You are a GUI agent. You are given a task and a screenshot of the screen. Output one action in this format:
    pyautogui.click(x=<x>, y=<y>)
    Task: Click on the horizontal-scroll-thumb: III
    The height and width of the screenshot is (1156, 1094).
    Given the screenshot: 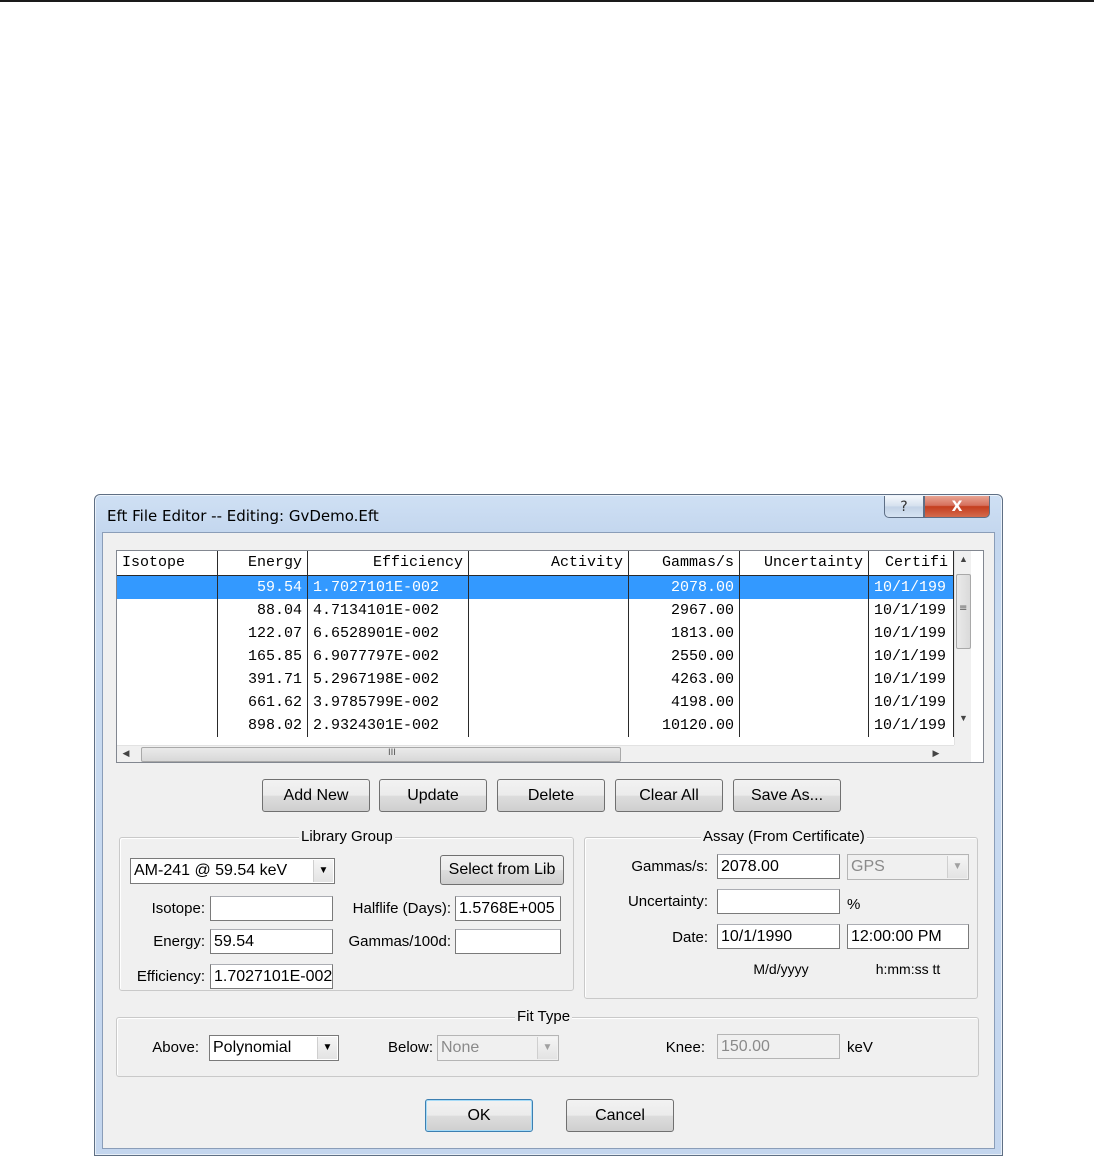 What is the action you would take?
    pyautogui.click(x=381, y=754)
    